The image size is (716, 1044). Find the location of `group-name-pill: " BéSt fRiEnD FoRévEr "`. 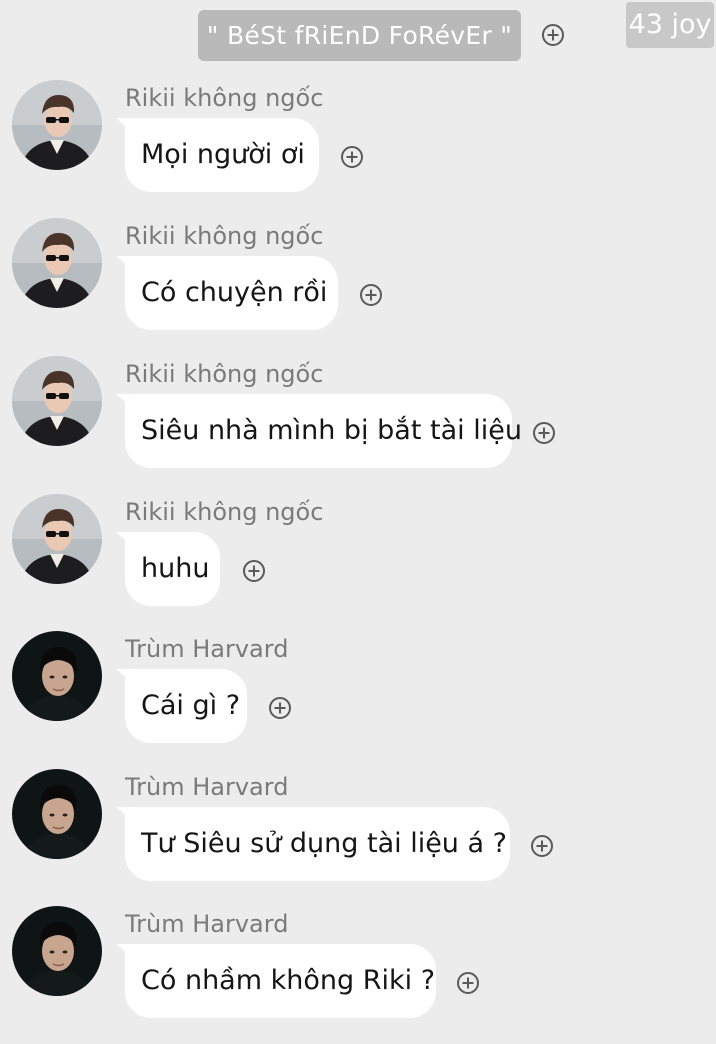

group-name-pill: " BéSt fRiEnD FoRévEr " is located at coordinates (359, 35).